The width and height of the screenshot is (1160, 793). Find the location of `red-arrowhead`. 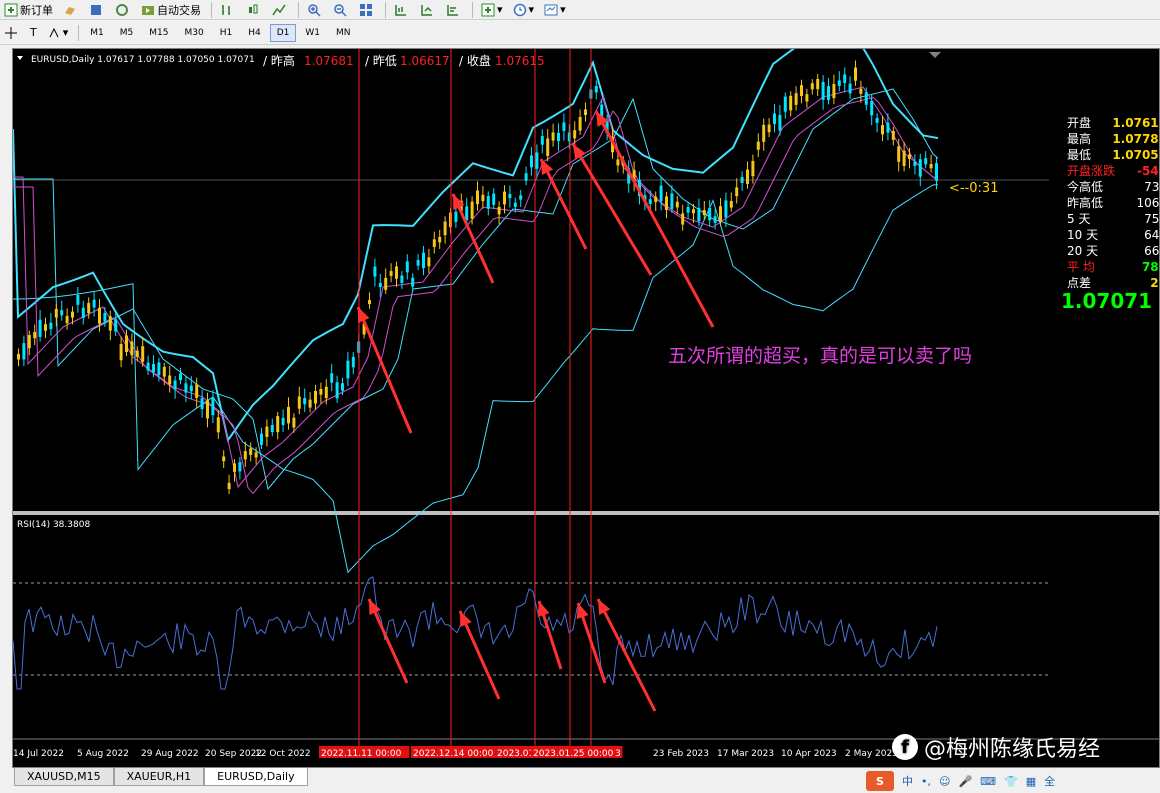

red-arrowhead is located at coordinates (543, 609).